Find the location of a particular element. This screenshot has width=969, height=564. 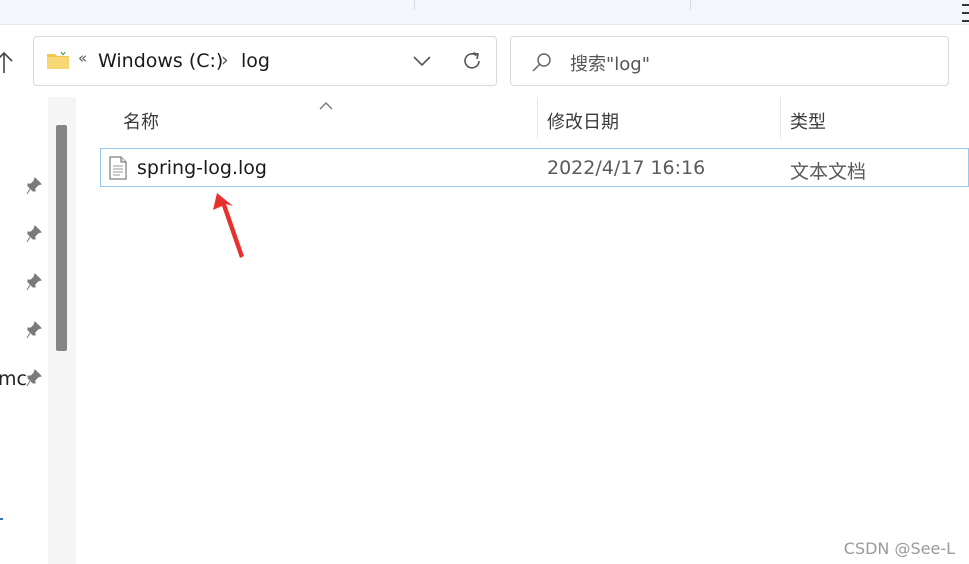

chevron-down-icon is located at coordinates (422, 62).